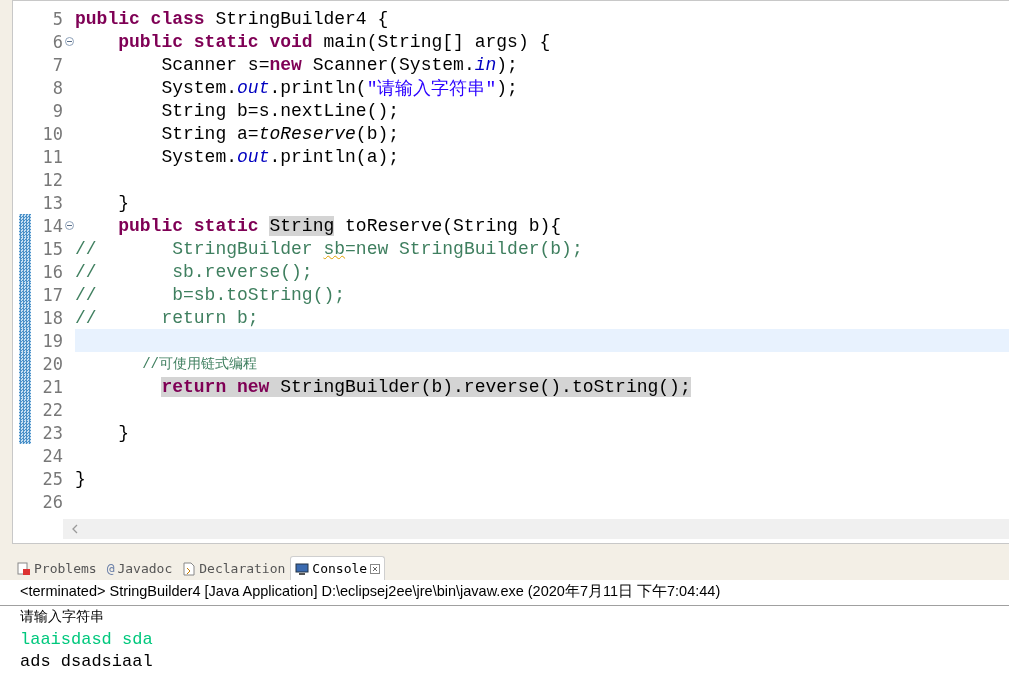  What do you see at coordinates (52, 432) in the screenshot?
I see `line-number: 23` at bounding box center [52, 432].